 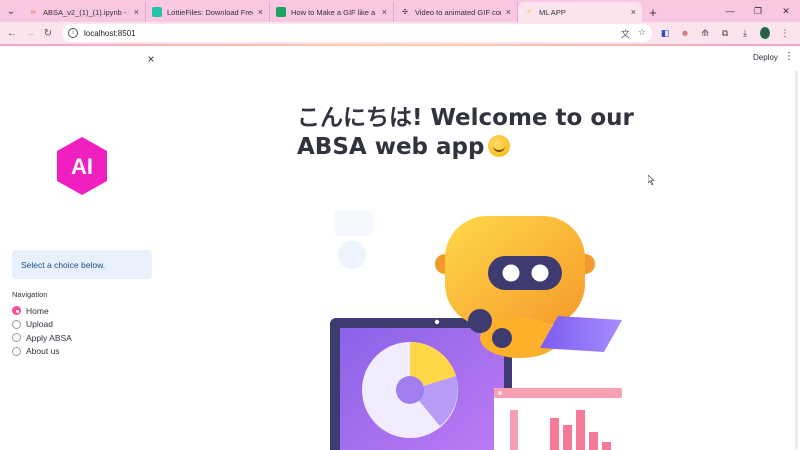 What do you see at coordinates (651, 180) in the screenshot?
I see `mouse-cursor-icon` at bounding box center [651, 180].